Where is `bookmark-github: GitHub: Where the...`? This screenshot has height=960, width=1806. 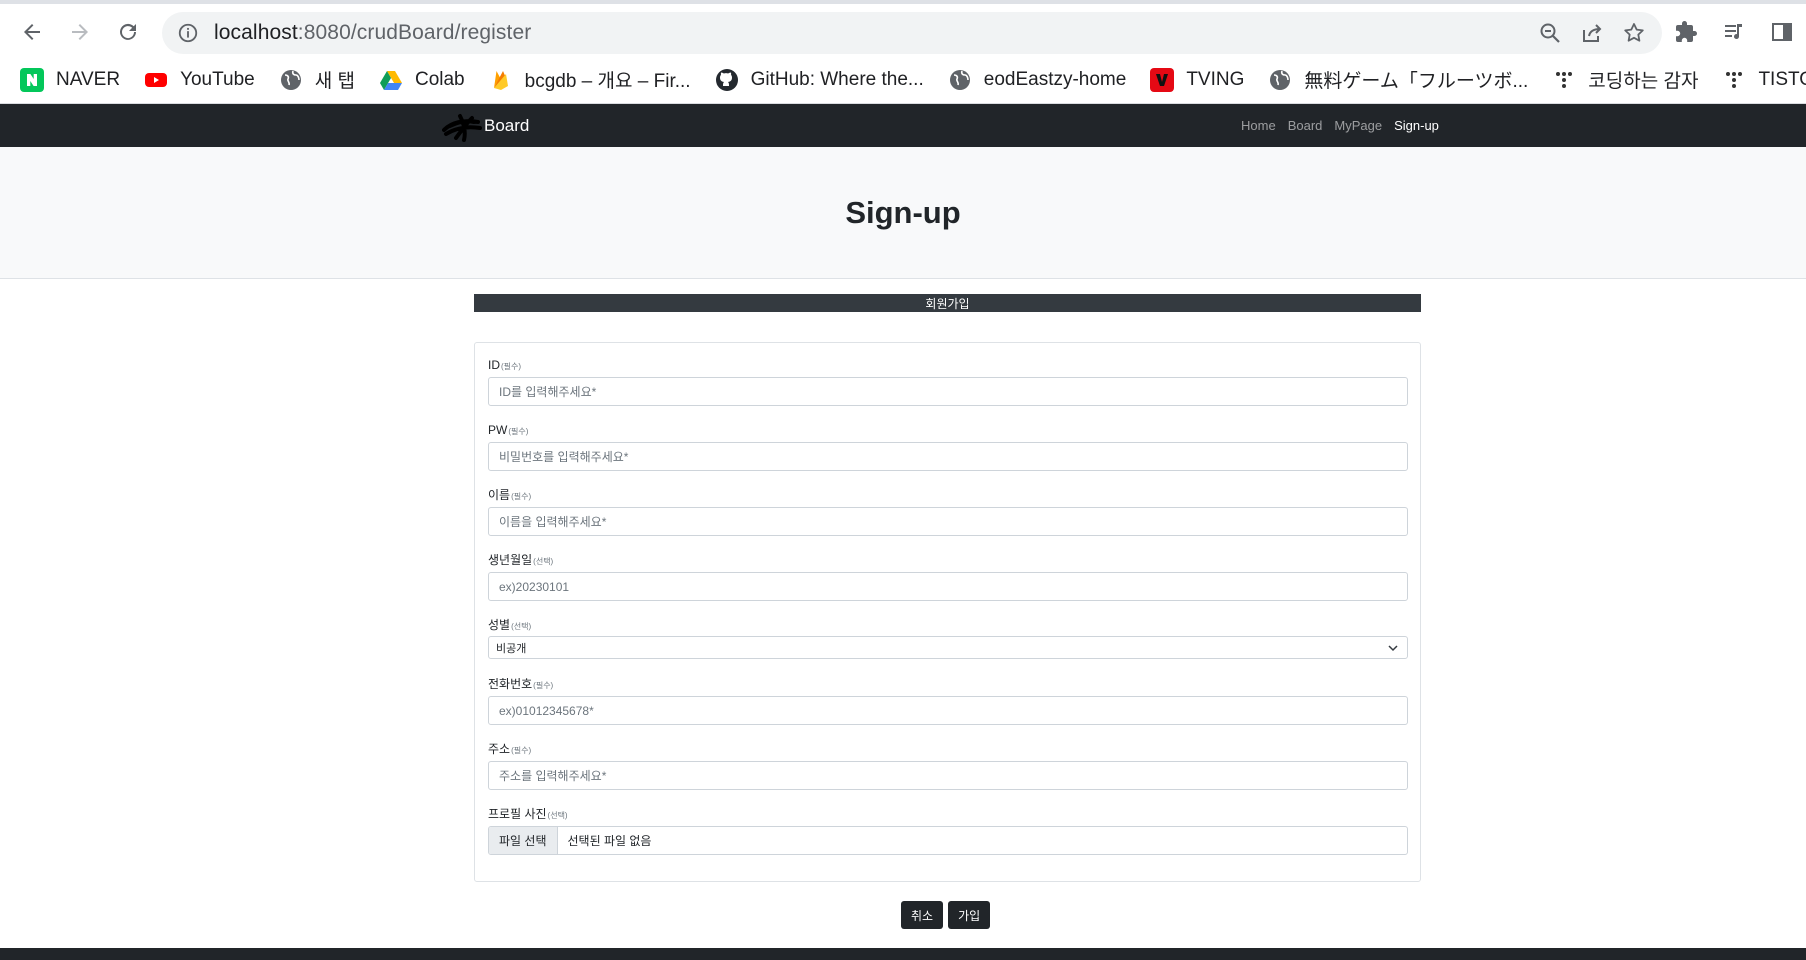
bookmark-github: GitHub: Where the... is located at coordinates (819, 80).